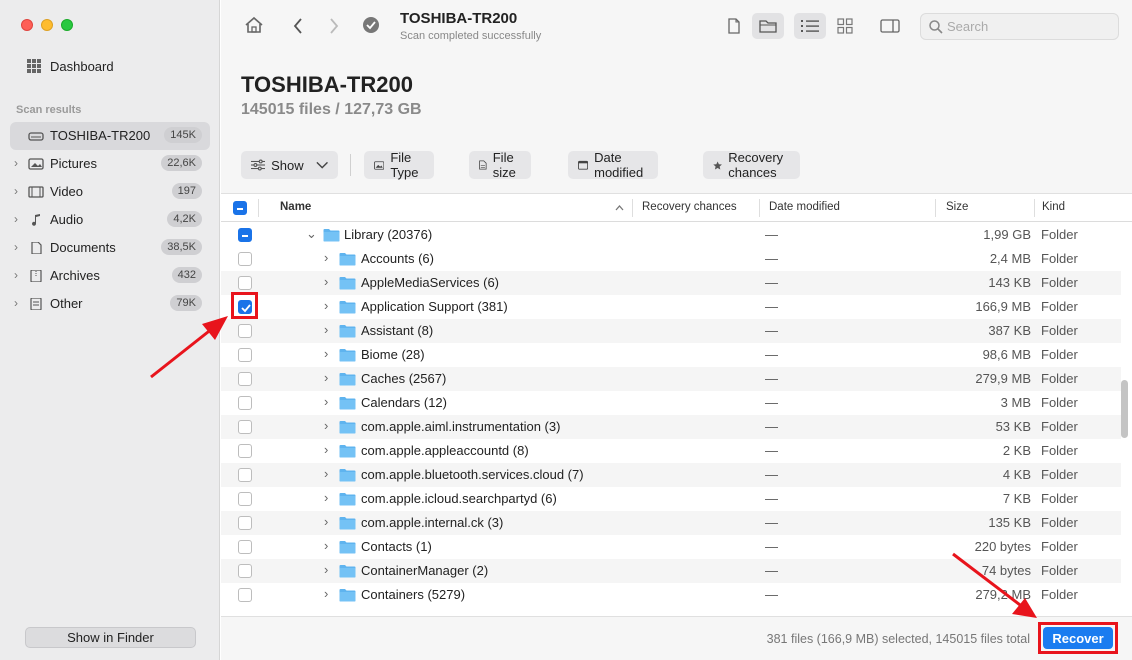  I want to click on recover-button-highlight: Recover, so click(1078, 638).